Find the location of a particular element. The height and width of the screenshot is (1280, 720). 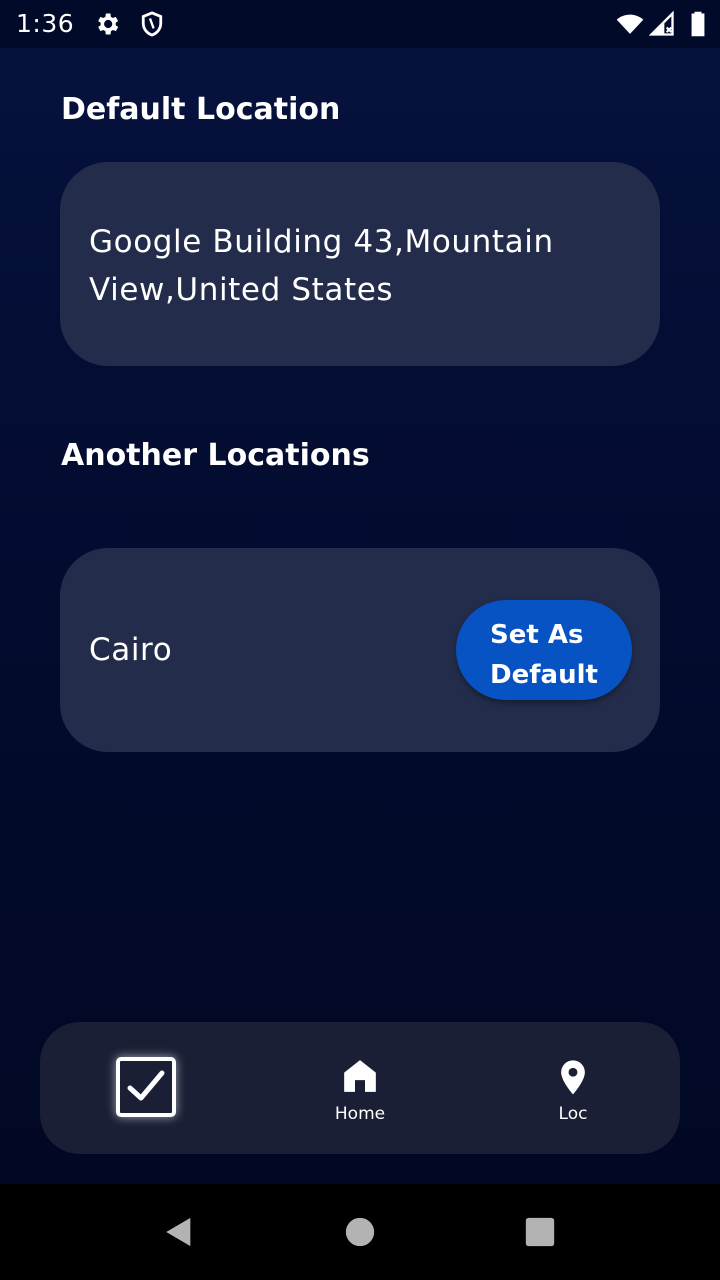

checkbox-icon is located at coordinates (146, 1087).